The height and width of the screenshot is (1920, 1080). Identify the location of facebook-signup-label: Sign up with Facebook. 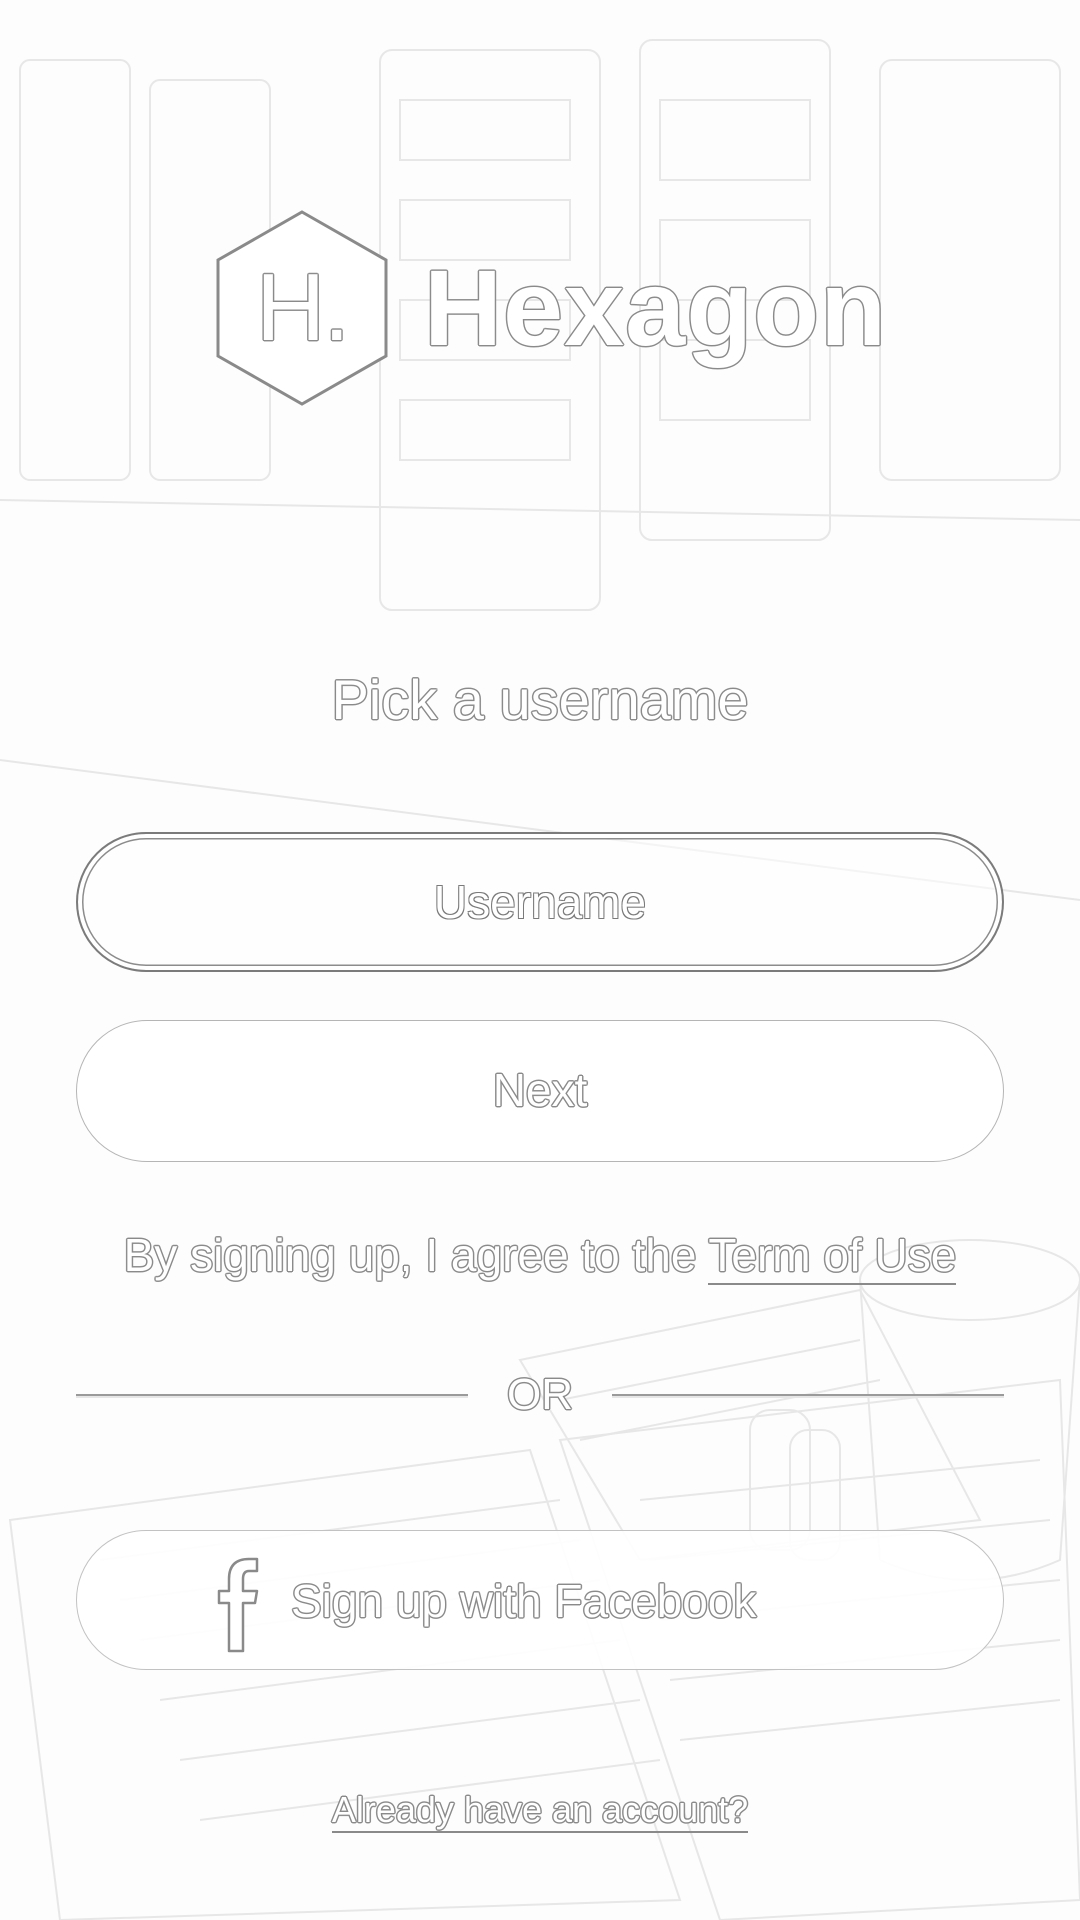
(524, 1601).